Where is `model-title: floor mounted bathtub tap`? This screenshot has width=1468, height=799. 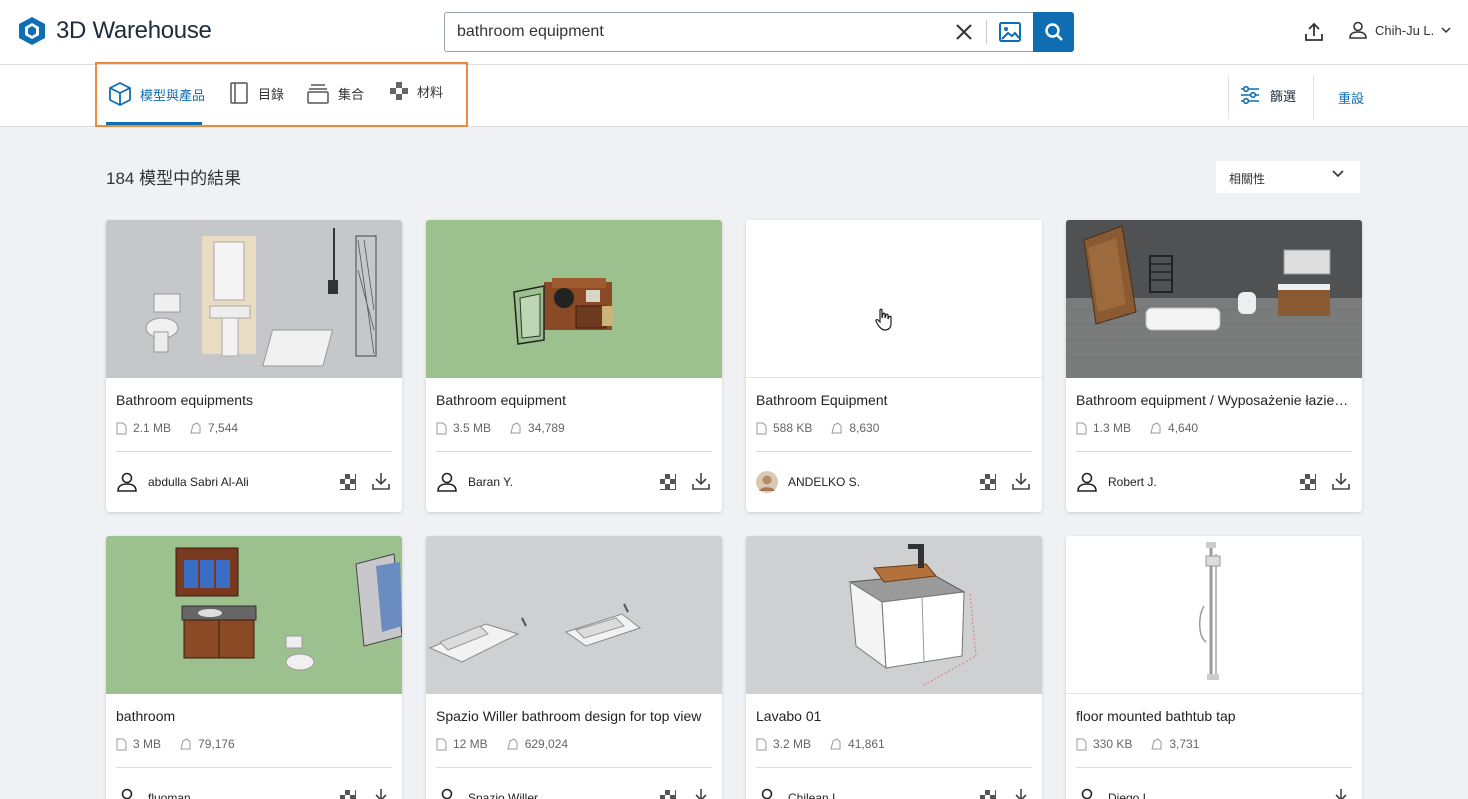 model-title: floor mounted bathtub tap is located at coordinates (1214, 716).